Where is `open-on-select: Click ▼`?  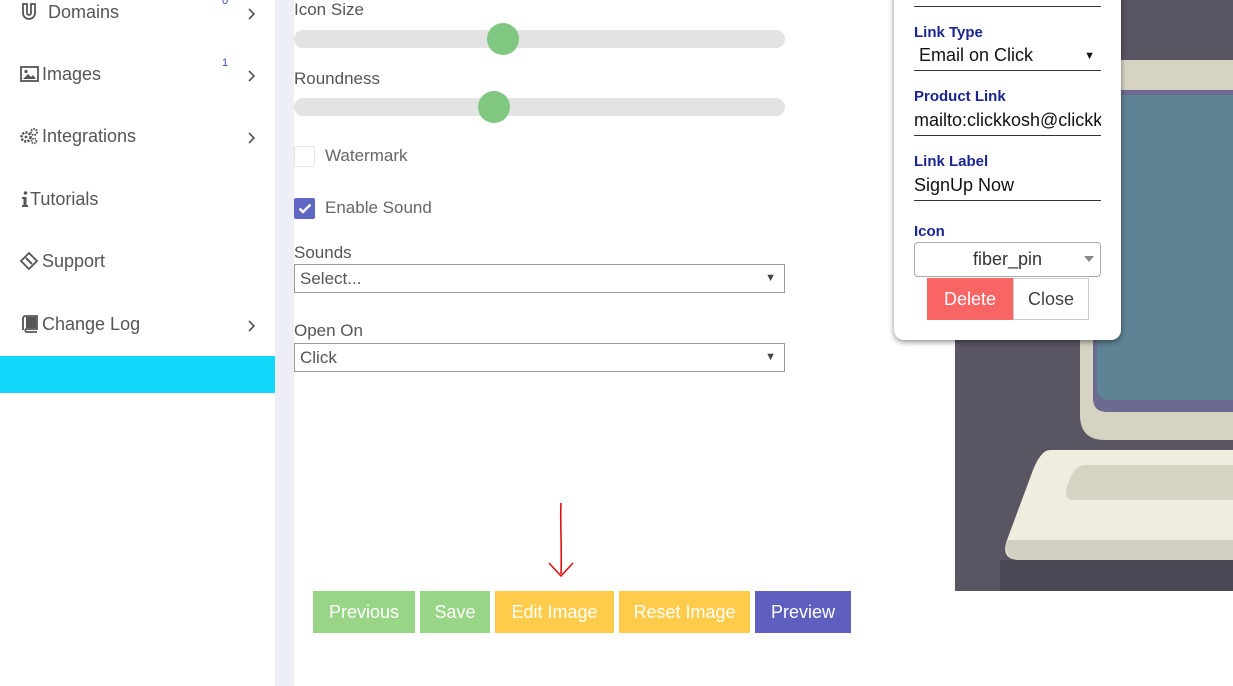
open-on-select: Click ▼ is located at coordinates (539, 357).